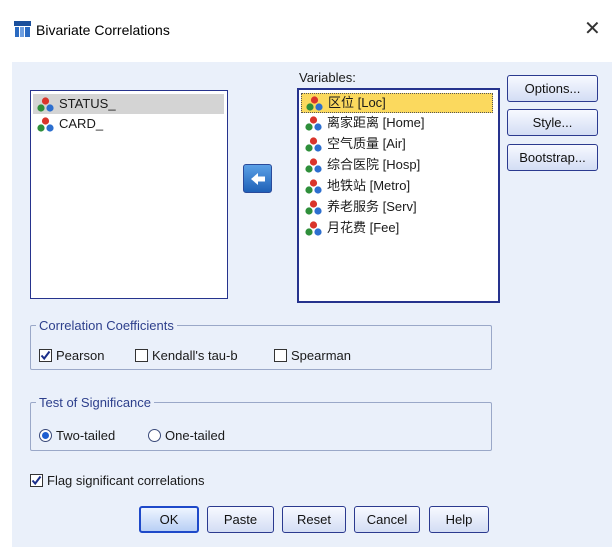  Describe the element at coordinates (195, 355) in the screenshot. I see `kendall-label: Kendall's tau-b` at that location.